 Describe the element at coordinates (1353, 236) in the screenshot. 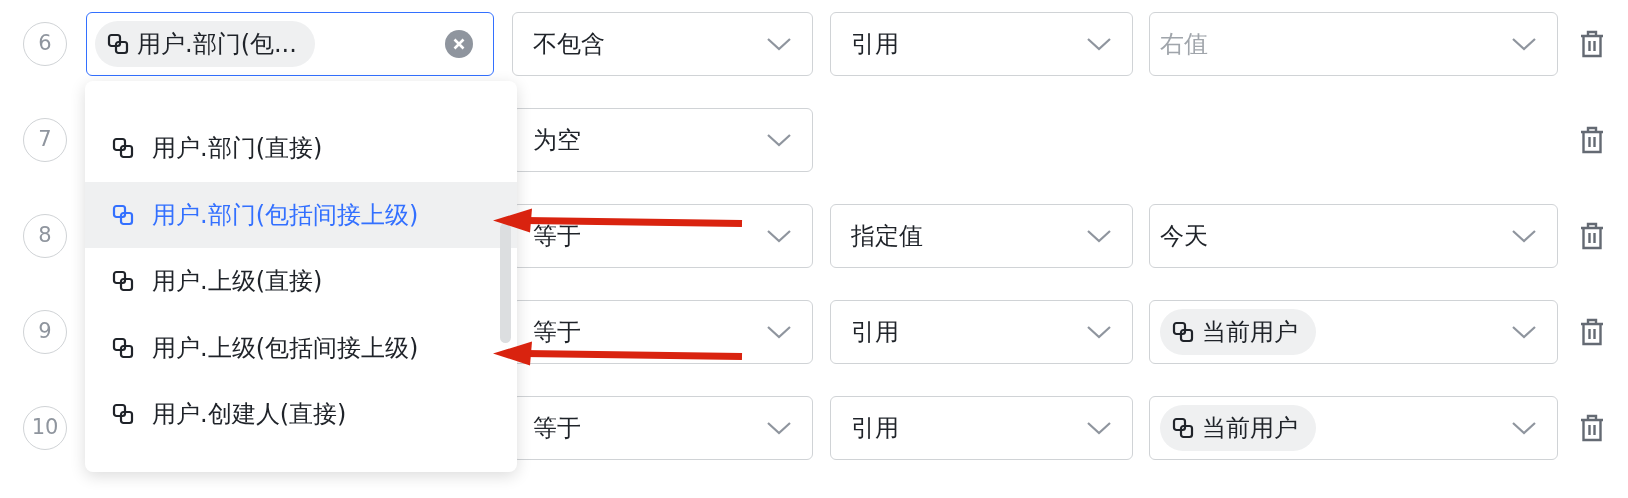

I see `value-select: 今天` at that location.